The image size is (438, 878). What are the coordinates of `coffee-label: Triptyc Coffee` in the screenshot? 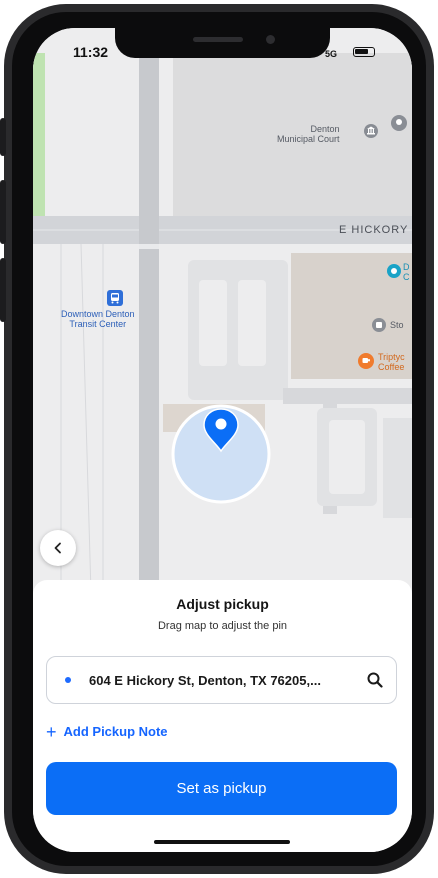 It's located at (391, 362).